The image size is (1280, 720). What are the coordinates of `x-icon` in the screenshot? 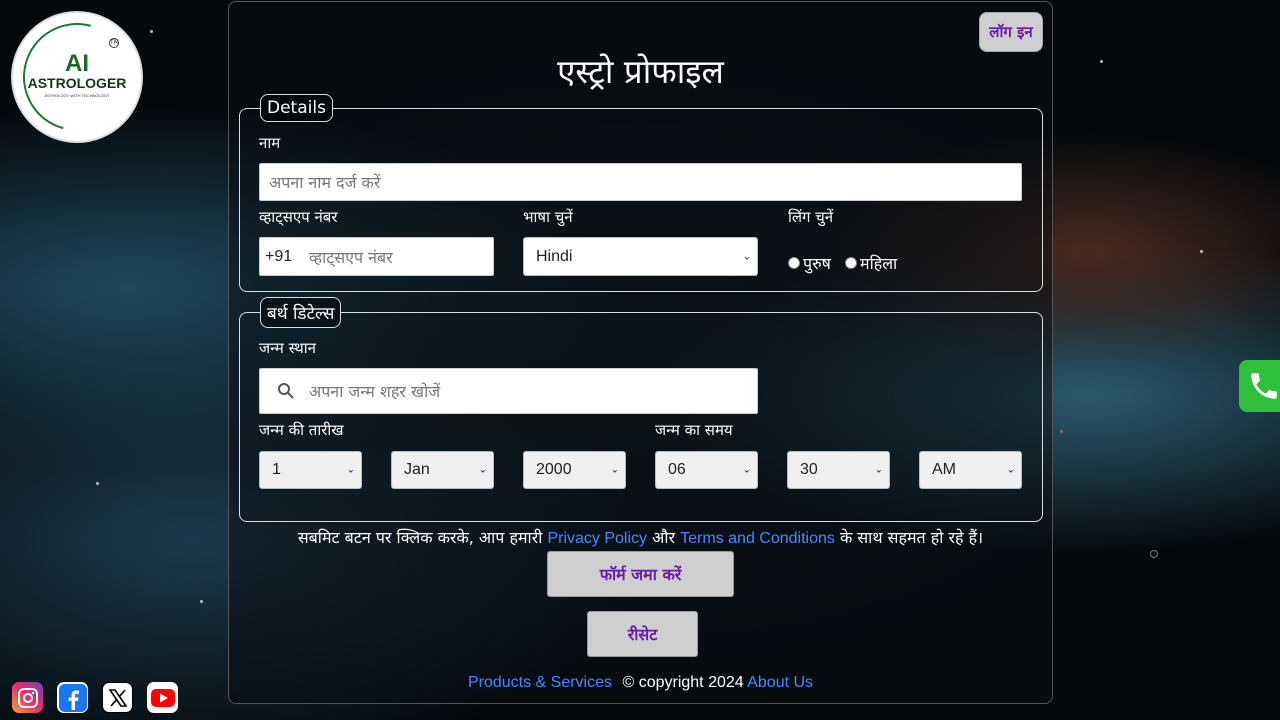 It's located at (117, 697).